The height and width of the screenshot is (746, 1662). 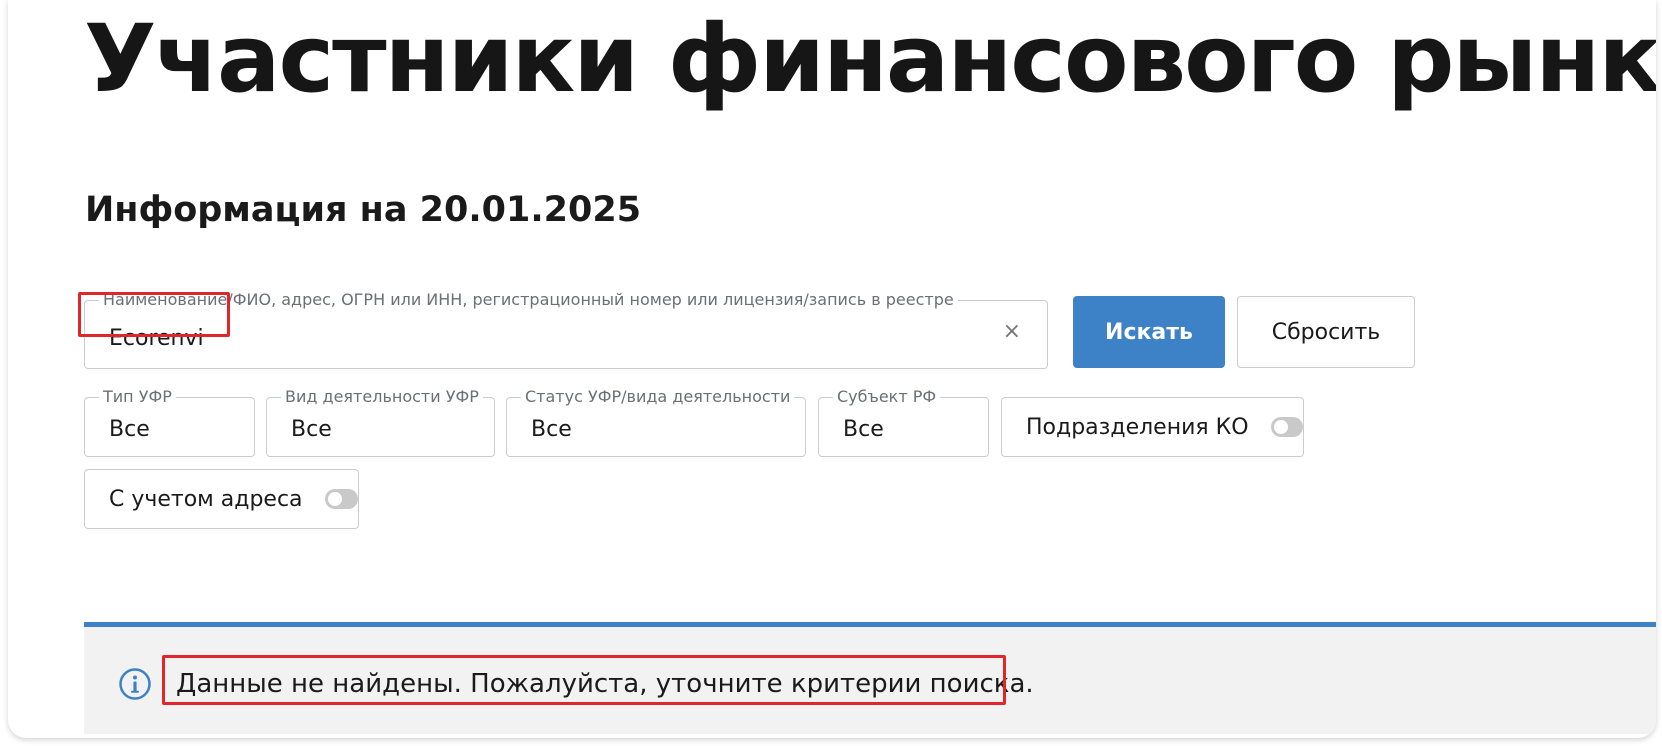 What do you see at coordinates (169, 422) in the screenshot?
I see `filter-ufr-type: Тип УФР Все` at bounding box center [169, 422].